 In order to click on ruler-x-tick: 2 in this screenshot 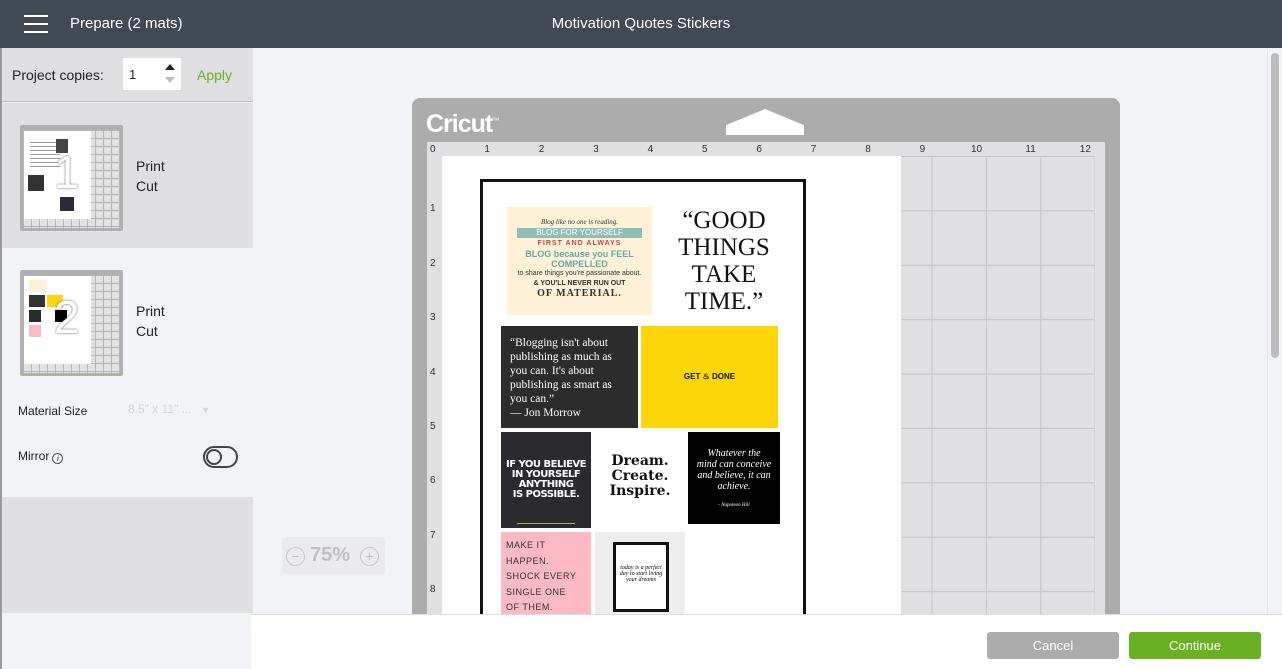, I will do `click(541, 149)`.